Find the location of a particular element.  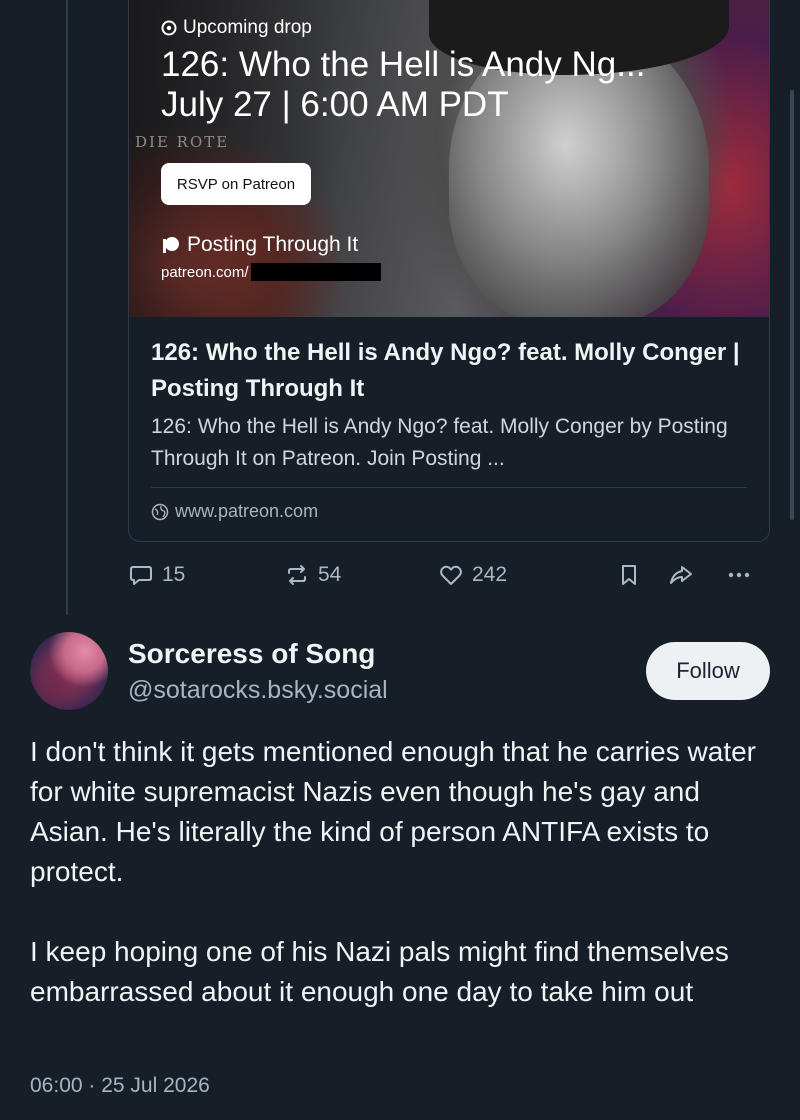

like-button: 242 is located at coordinates (472, 575).